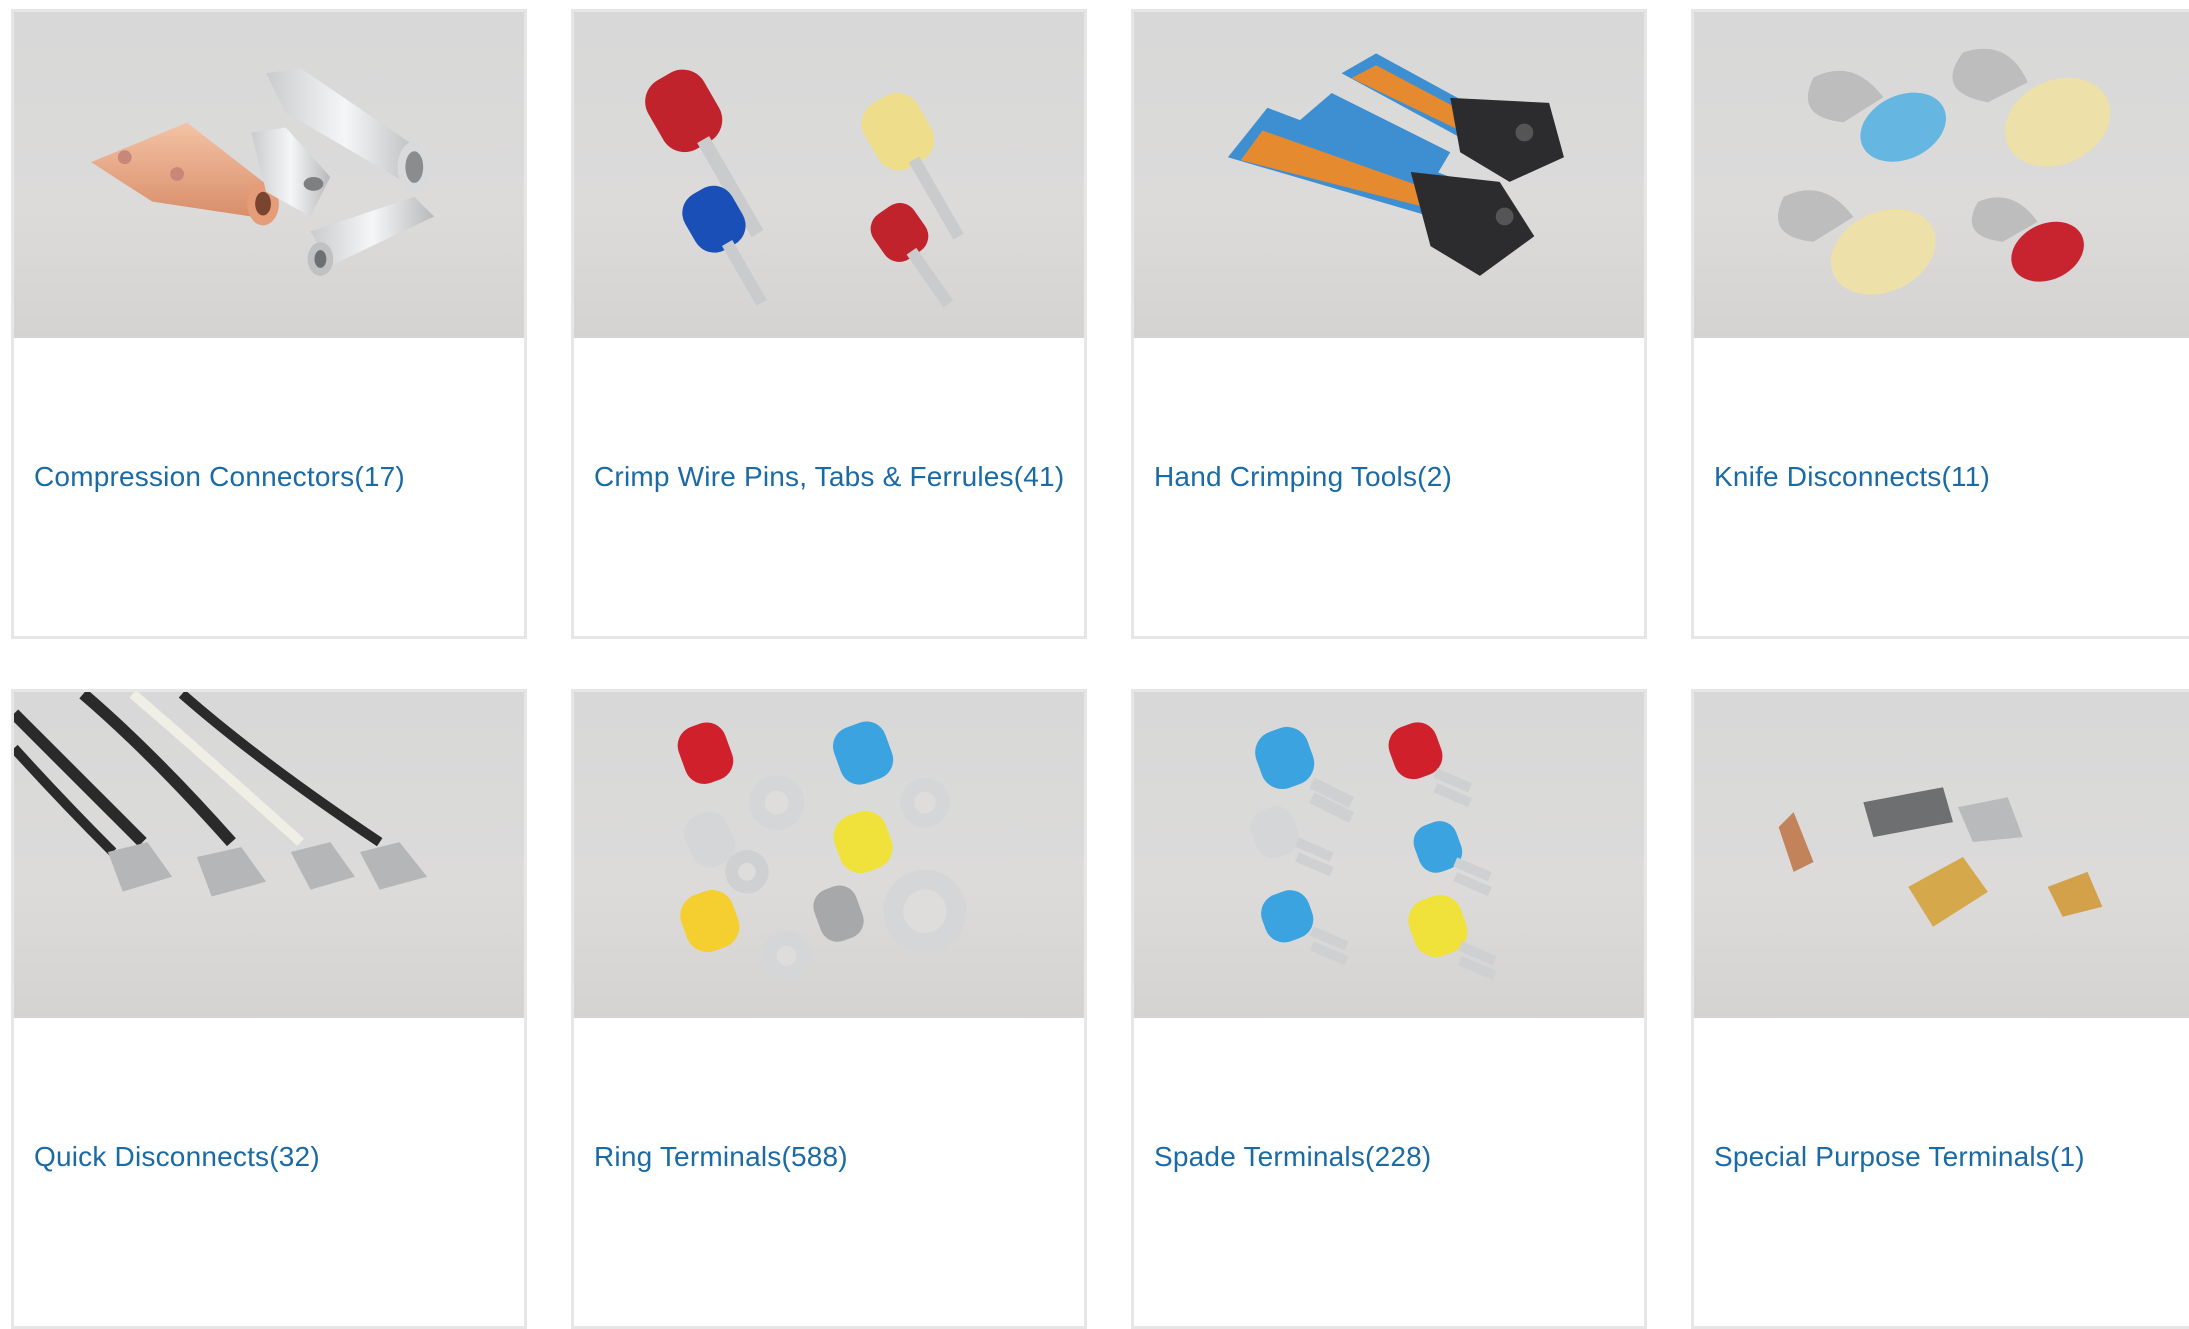  I want to click on category-link-hand-crimping-tools: Hand Crimping Tools(2), so click(1303, 477).